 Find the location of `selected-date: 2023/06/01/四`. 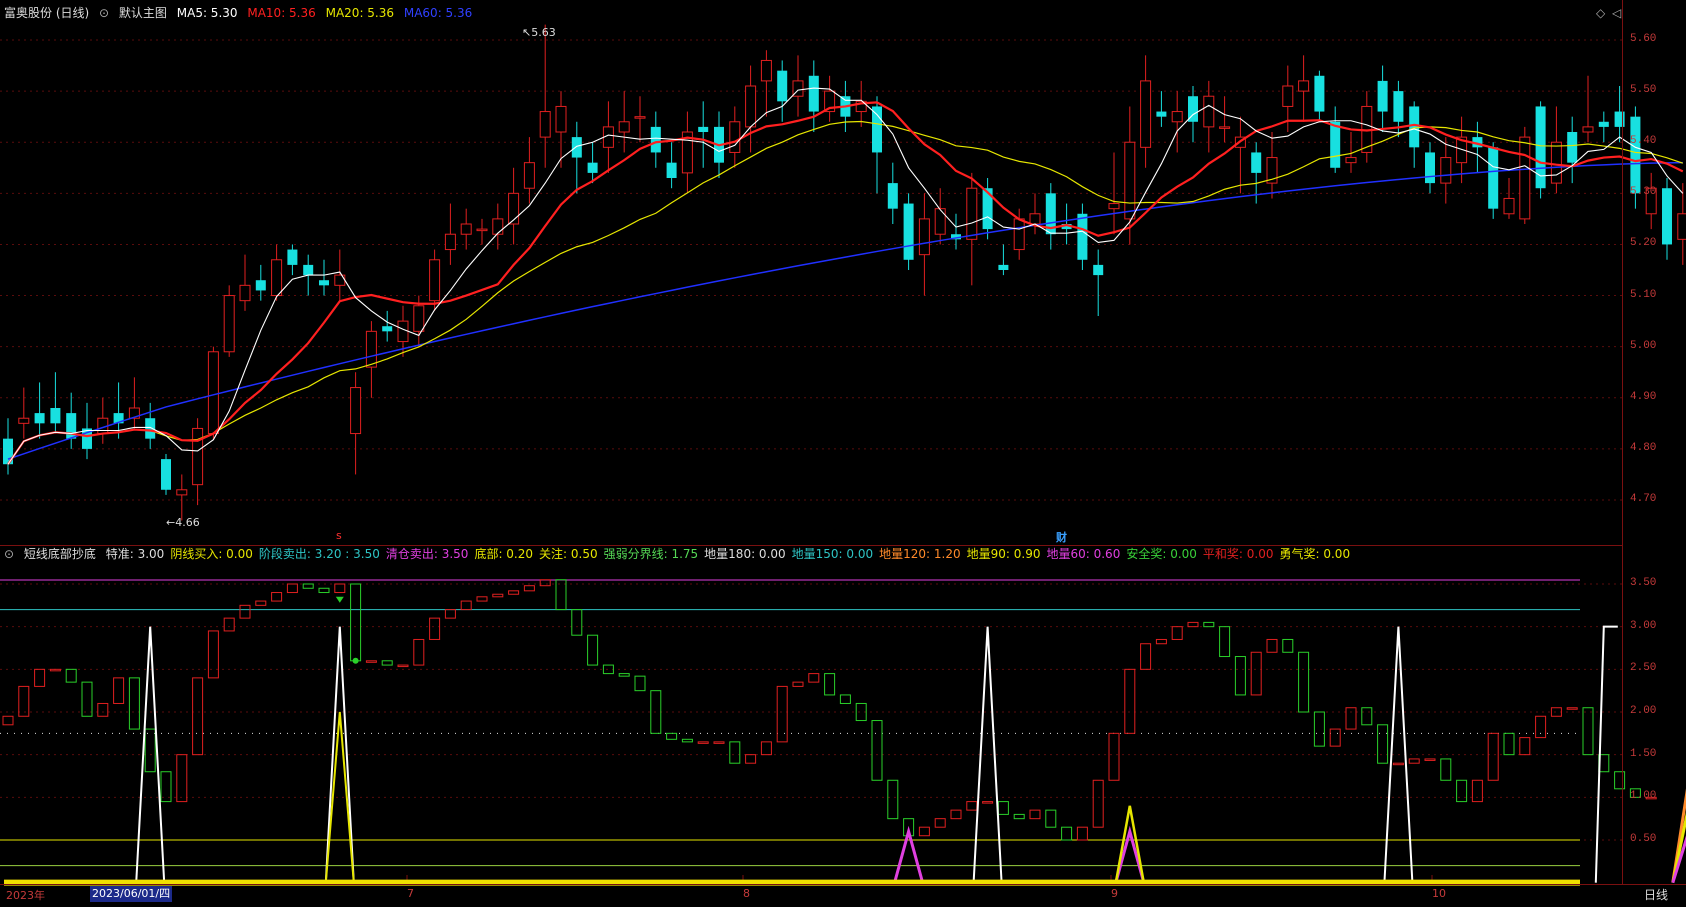

selected-date: 2023/06/01/四 is located at coordinates (131, 894).